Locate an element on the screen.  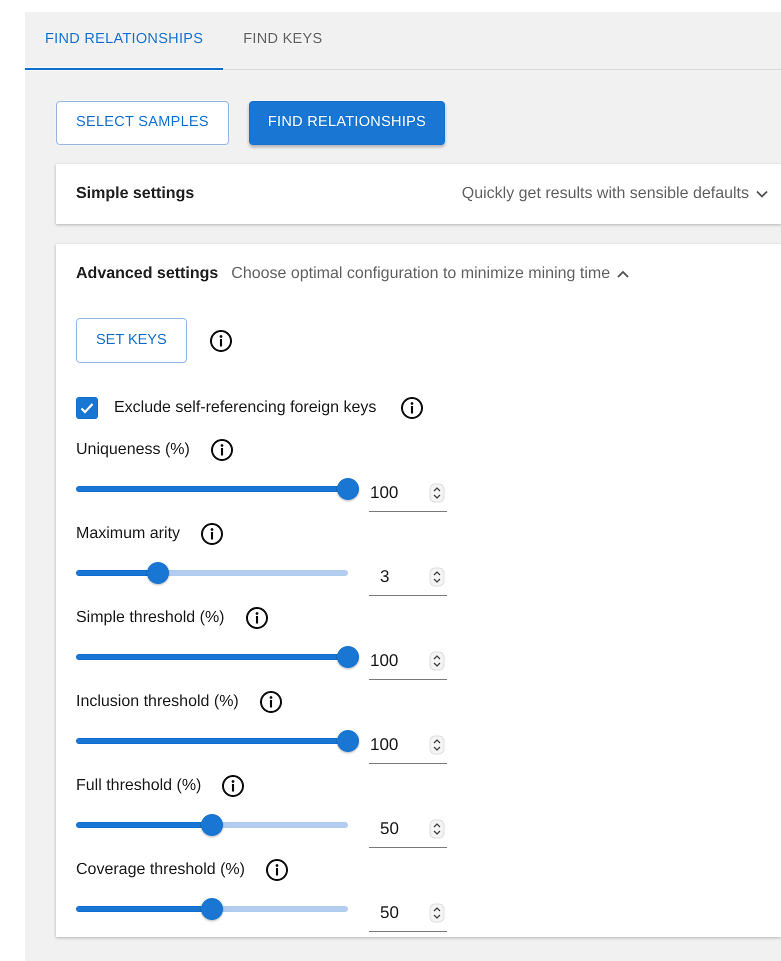
panel-title: Advanced settings is located at coordinates (147, 274).